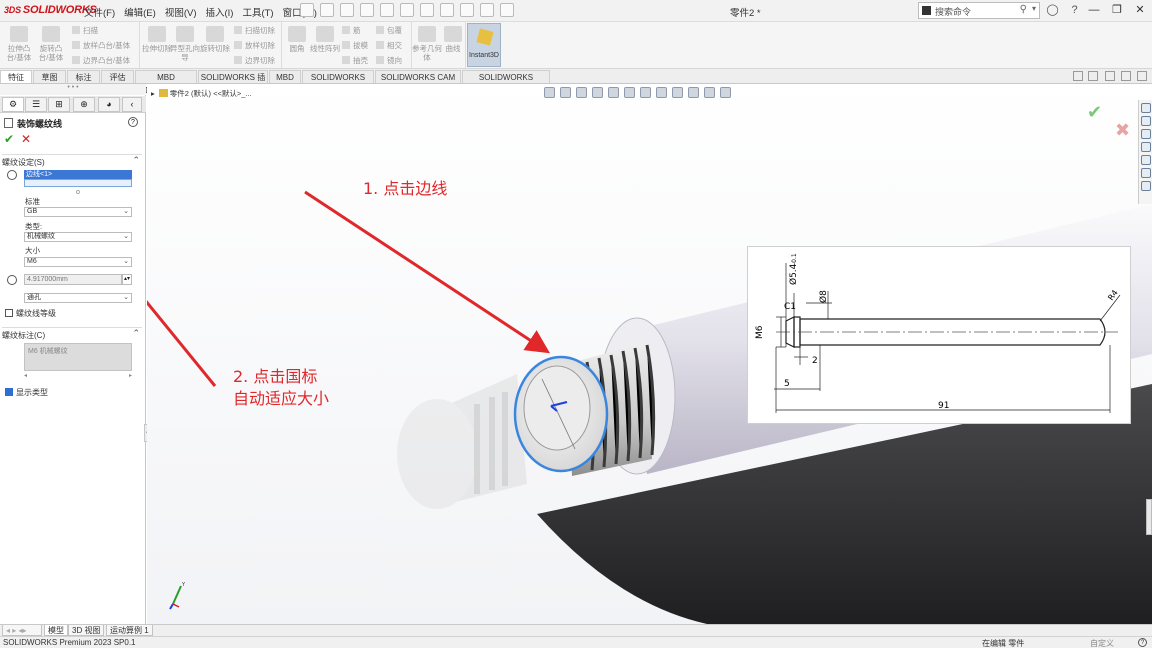 This screenshot has width=1152, height=648. I want to click on callout-scrollbar: ◂ ▸, so click(78, 375).